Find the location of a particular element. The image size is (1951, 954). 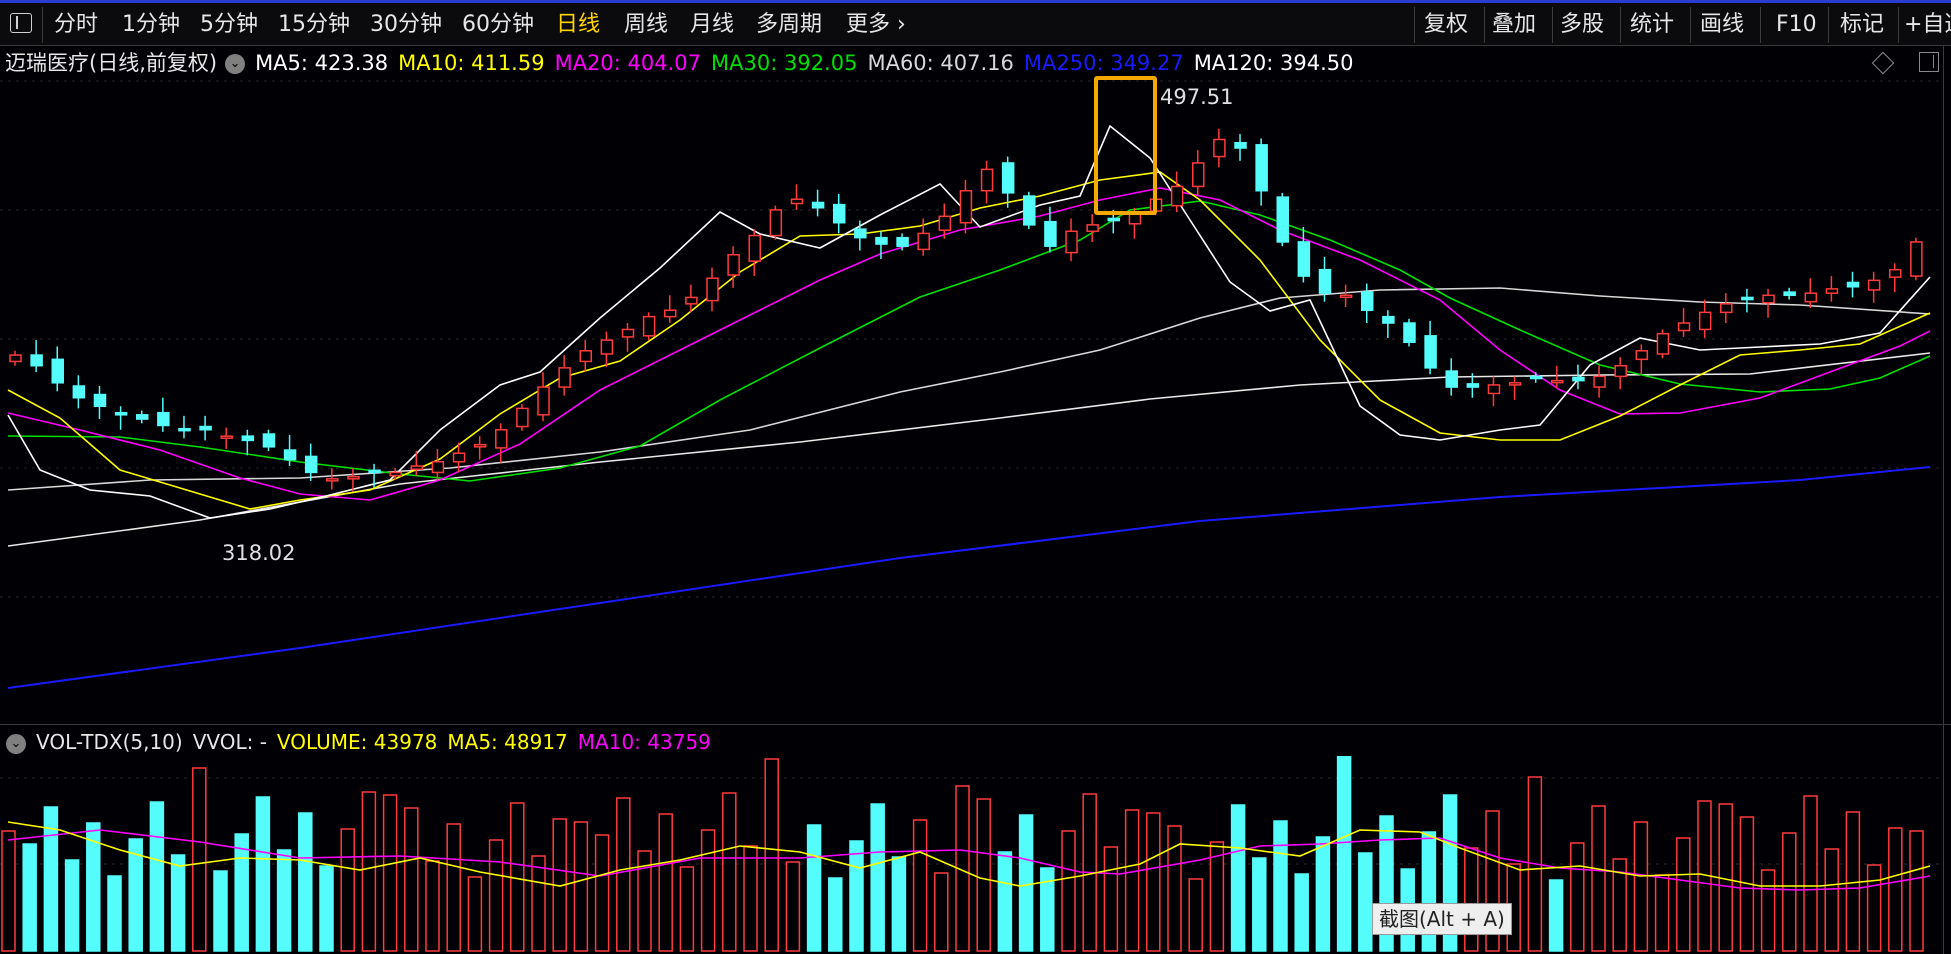

f10-button: F10 is located at coordinates (1796, 25).